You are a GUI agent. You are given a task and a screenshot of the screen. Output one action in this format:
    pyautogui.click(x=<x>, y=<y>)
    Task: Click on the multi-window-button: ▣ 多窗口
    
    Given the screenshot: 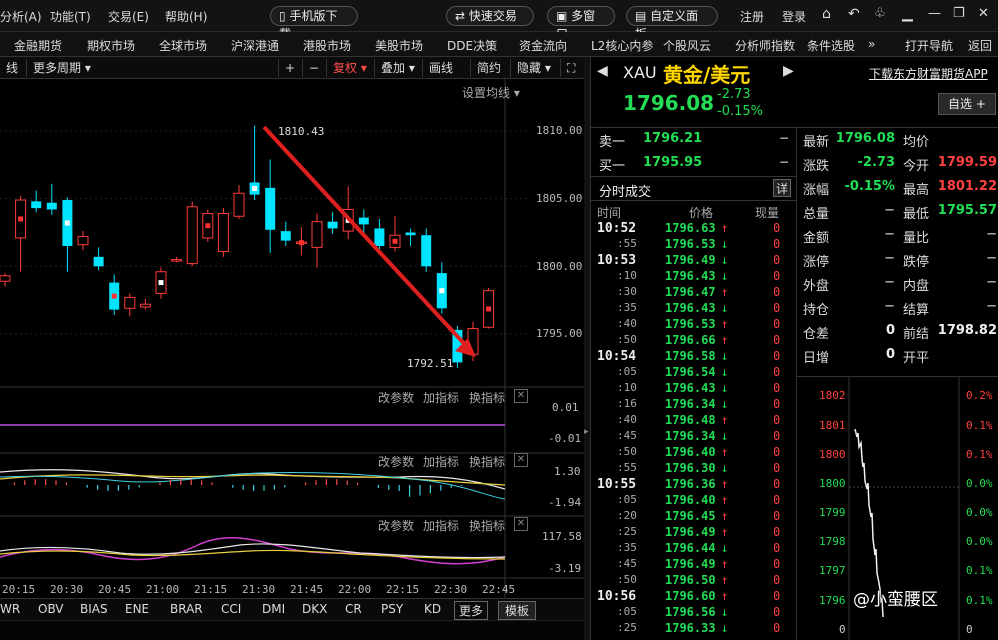 What is the action you would take?
    pyautogui.click(x=581, y=23)
    